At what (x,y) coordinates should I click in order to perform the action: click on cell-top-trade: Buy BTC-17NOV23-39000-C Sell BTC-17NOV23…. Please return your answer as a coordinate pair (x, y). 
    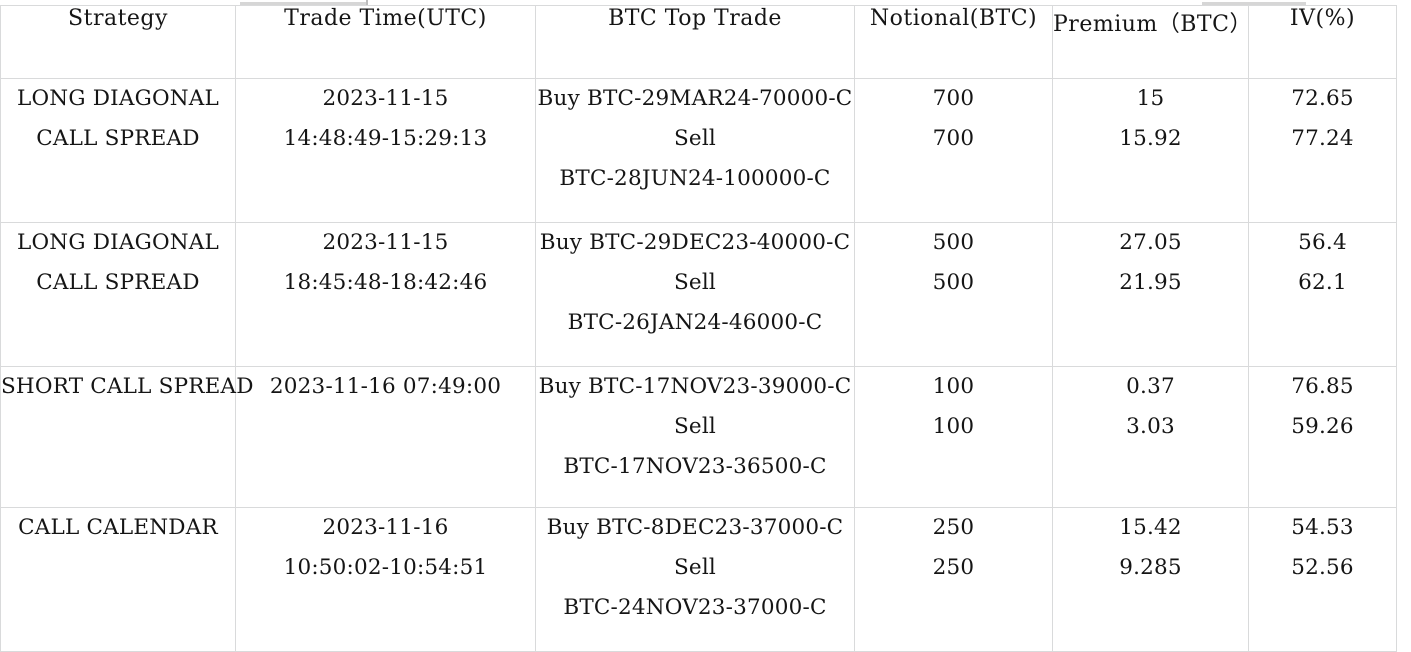
    Looking at the image, I should click on (695, 437).